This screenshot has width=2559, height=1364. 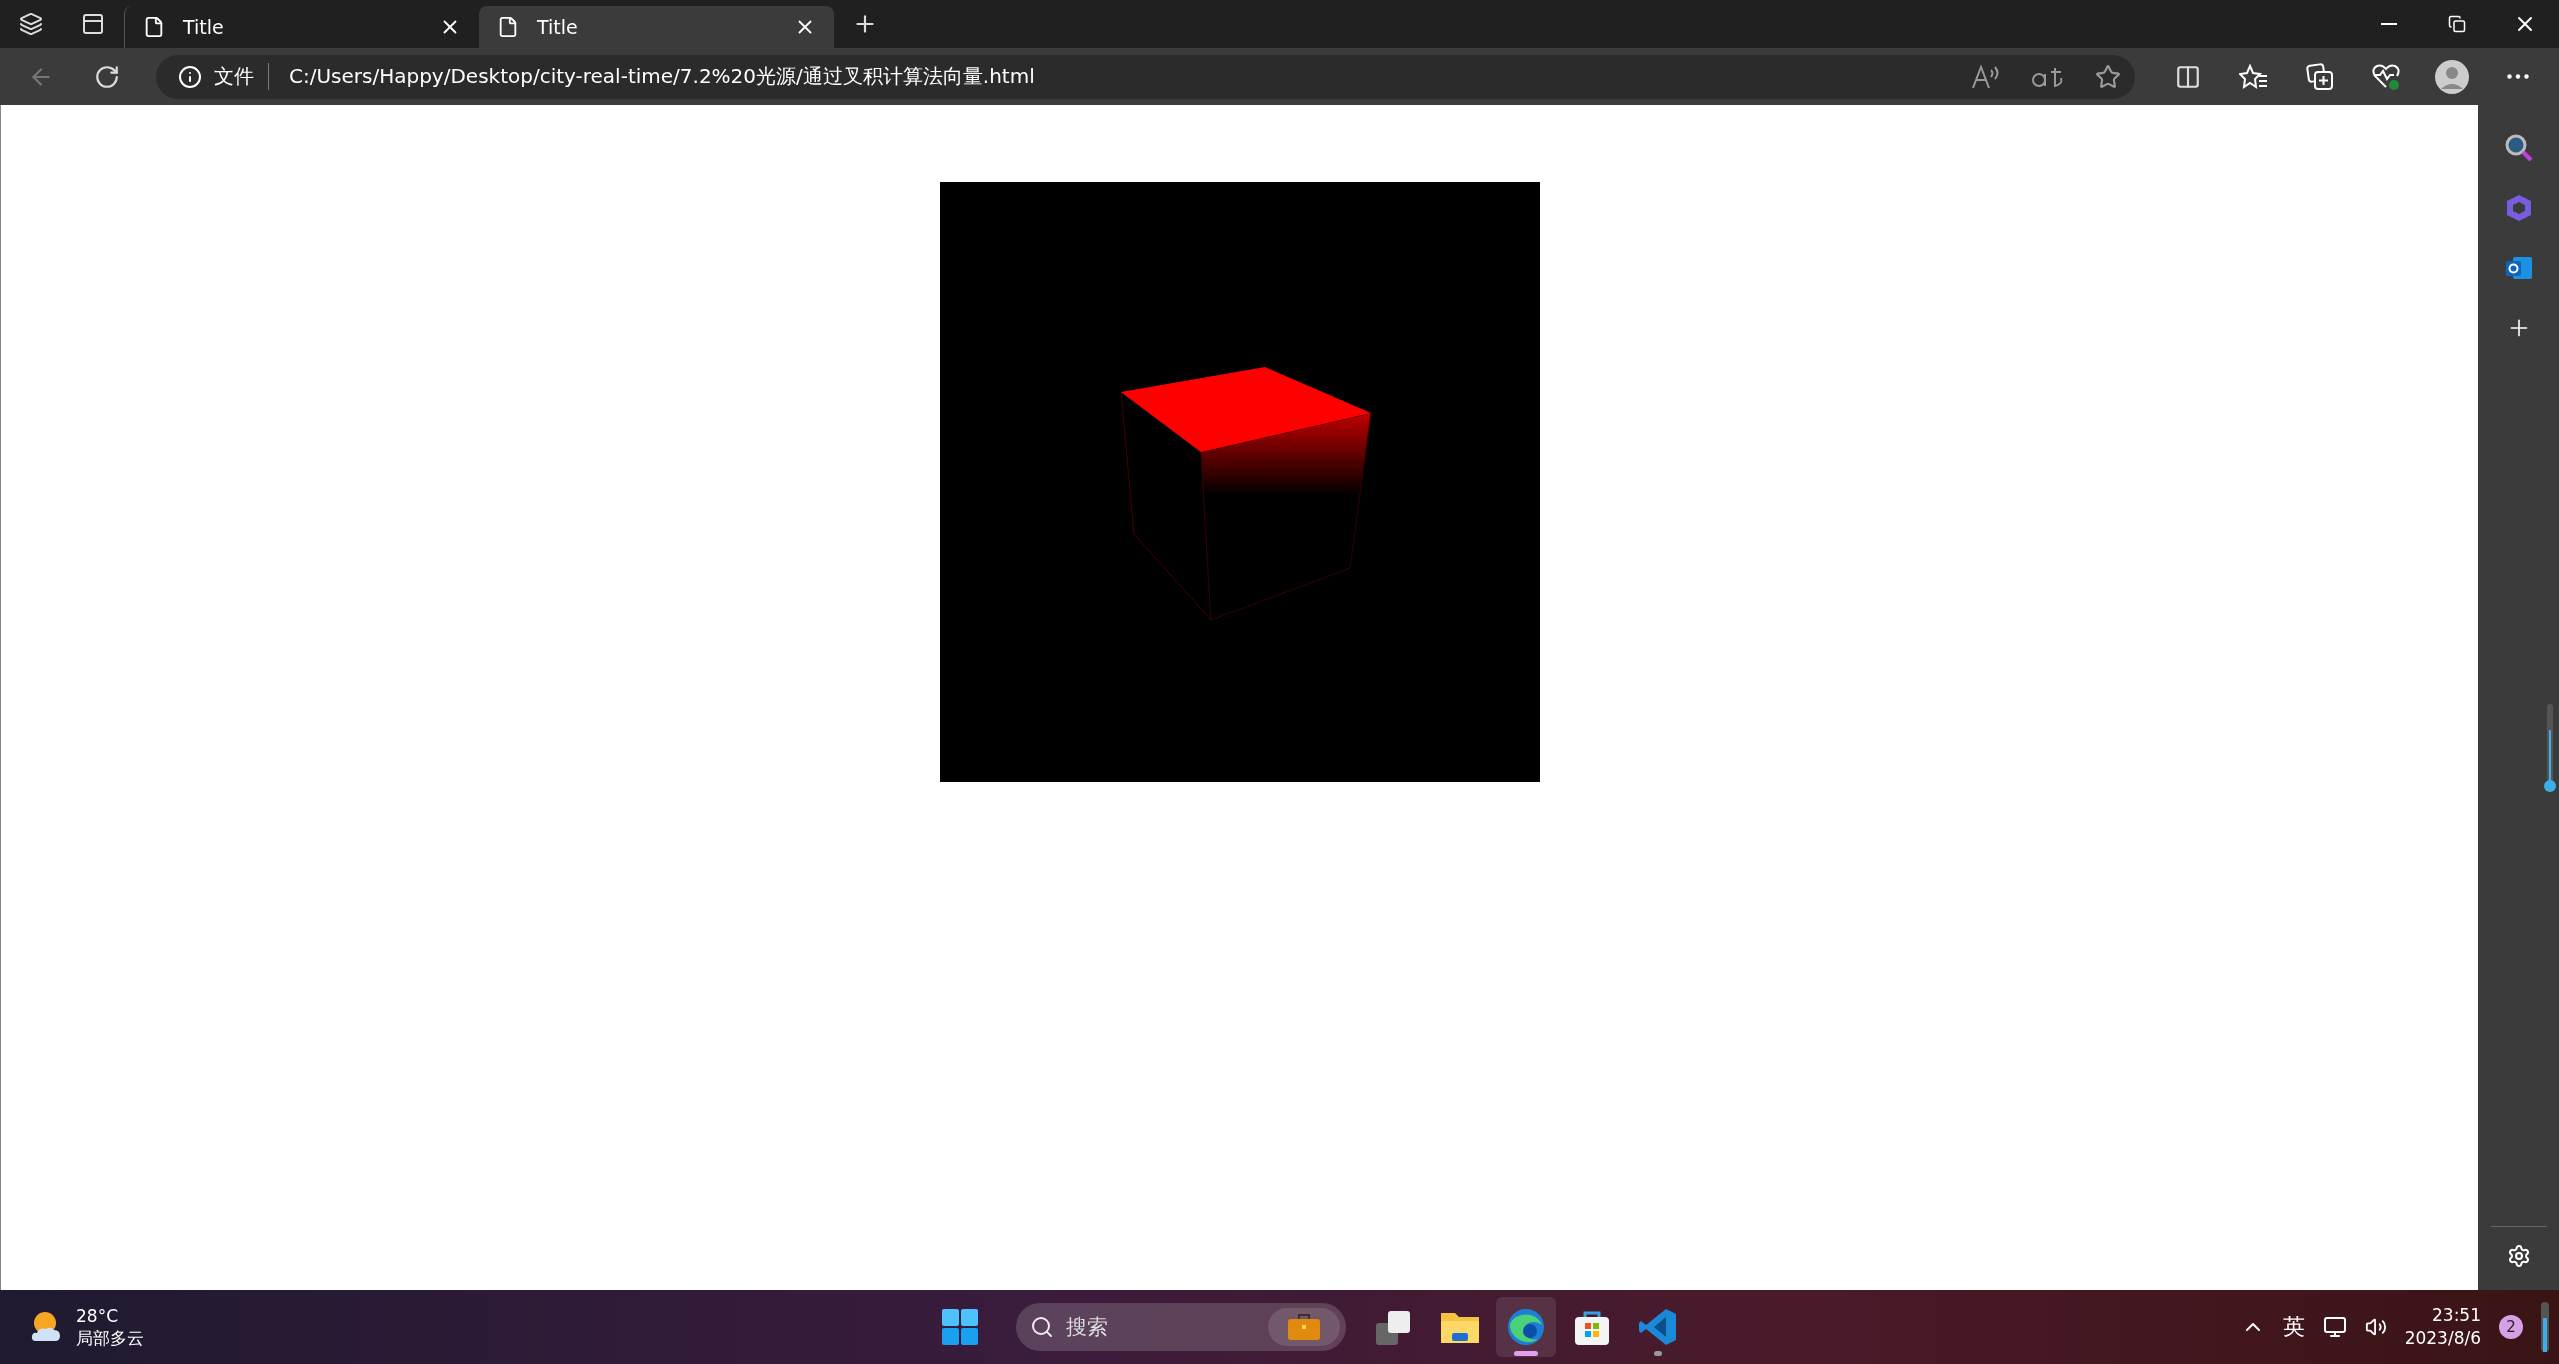 What do you see at coordinates (2457, 24) in the screenshot?
I see `restore-icon` at bounding box center [2457, 24].